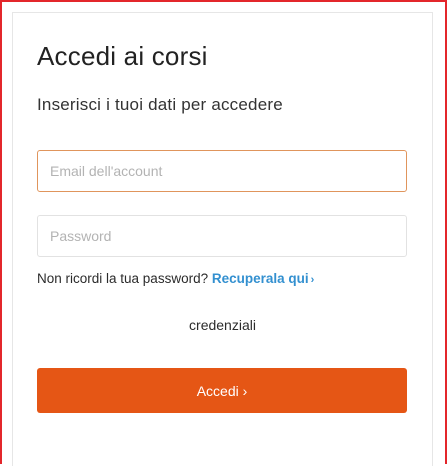  I want to click on login-button-label: Accedi, so click(217, 390).